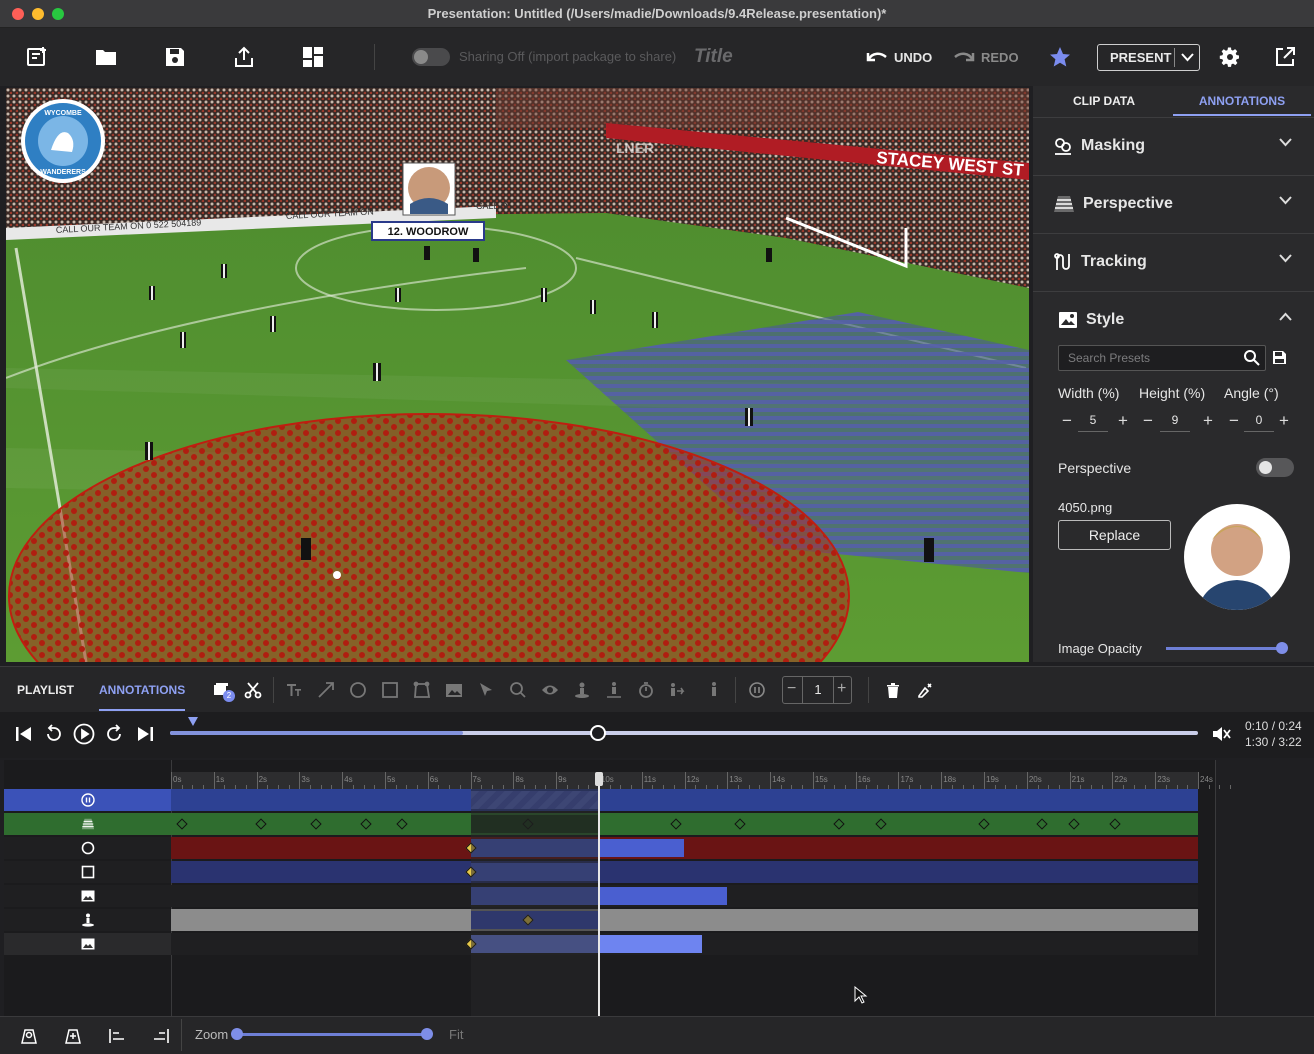 Image resolution: width=1314 pixels, height=1054 pixels. I want to click on perspective-add-icon, so click(73, 1036).